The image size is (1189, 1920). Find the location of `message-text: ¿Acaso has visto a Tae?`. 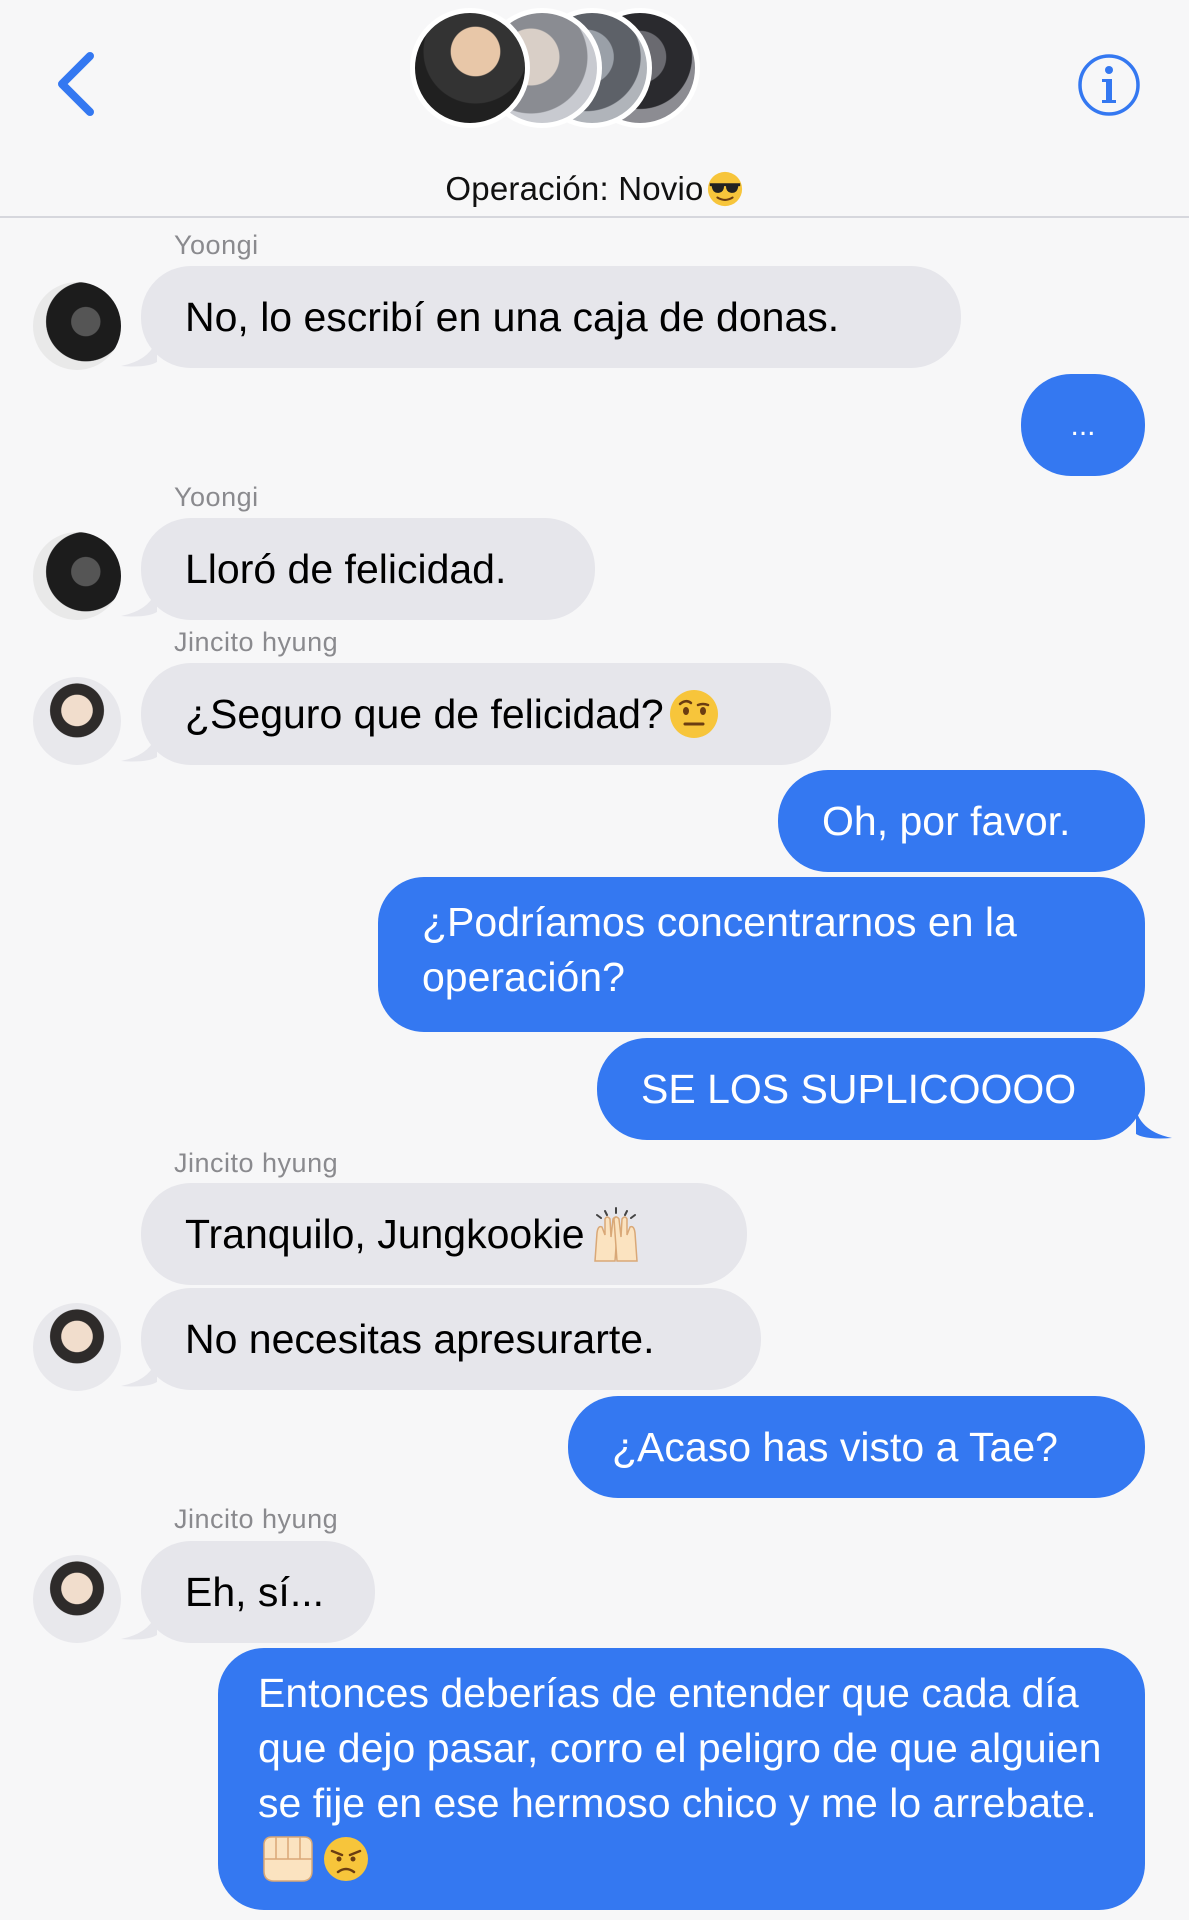

message-text: ¿Acaso has visto a Tae? is located at coordinates (835, 1446).